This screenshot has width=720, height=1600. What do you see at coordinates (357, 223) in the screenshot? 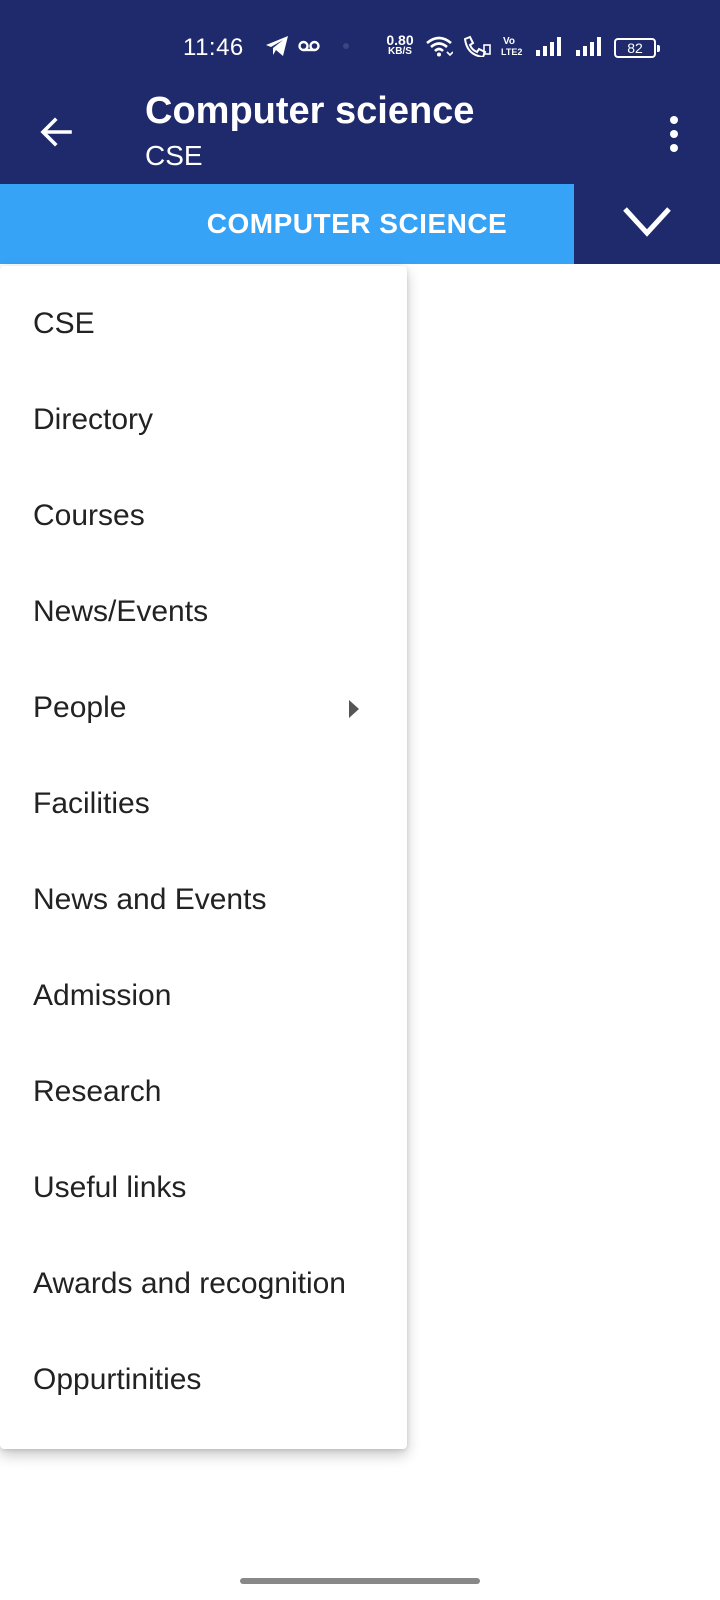
I see `section-label: COMPUTER SCIENCE` at bounding box center [357, 223].